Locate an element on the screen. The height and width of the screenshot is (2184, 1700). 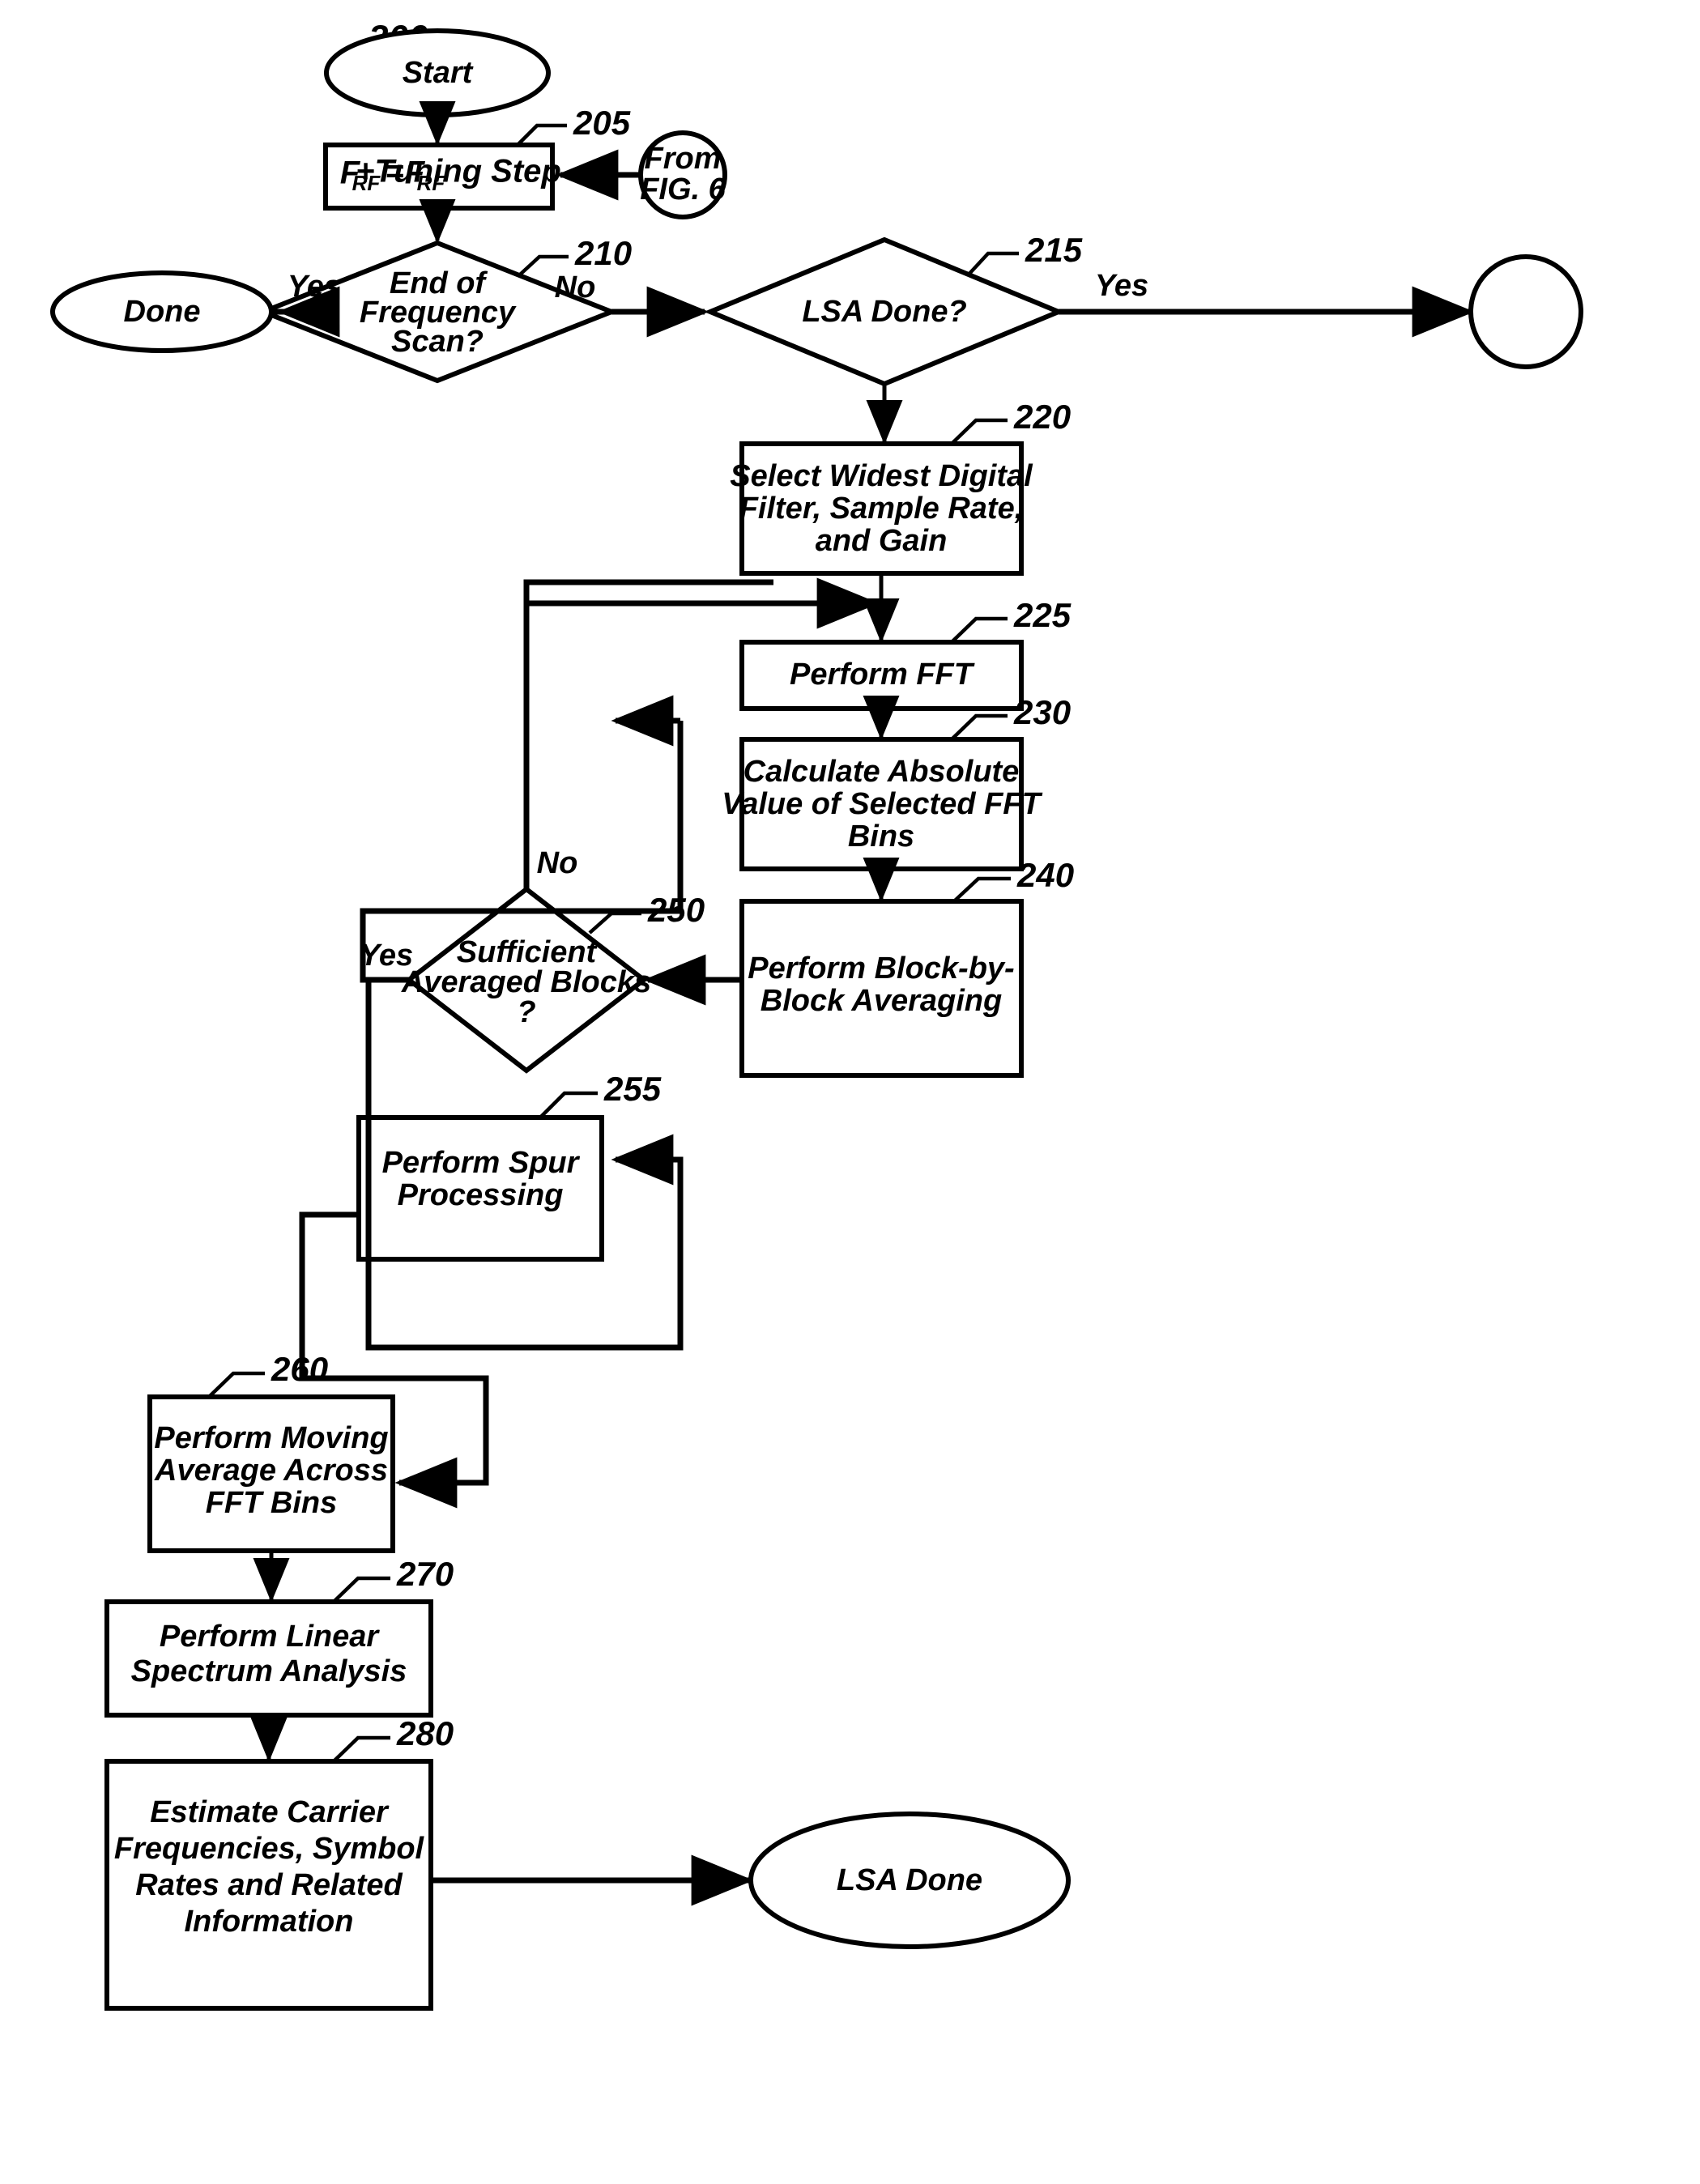
node-step255-line1: Perform Spur is located at coordinates (481, 1163).